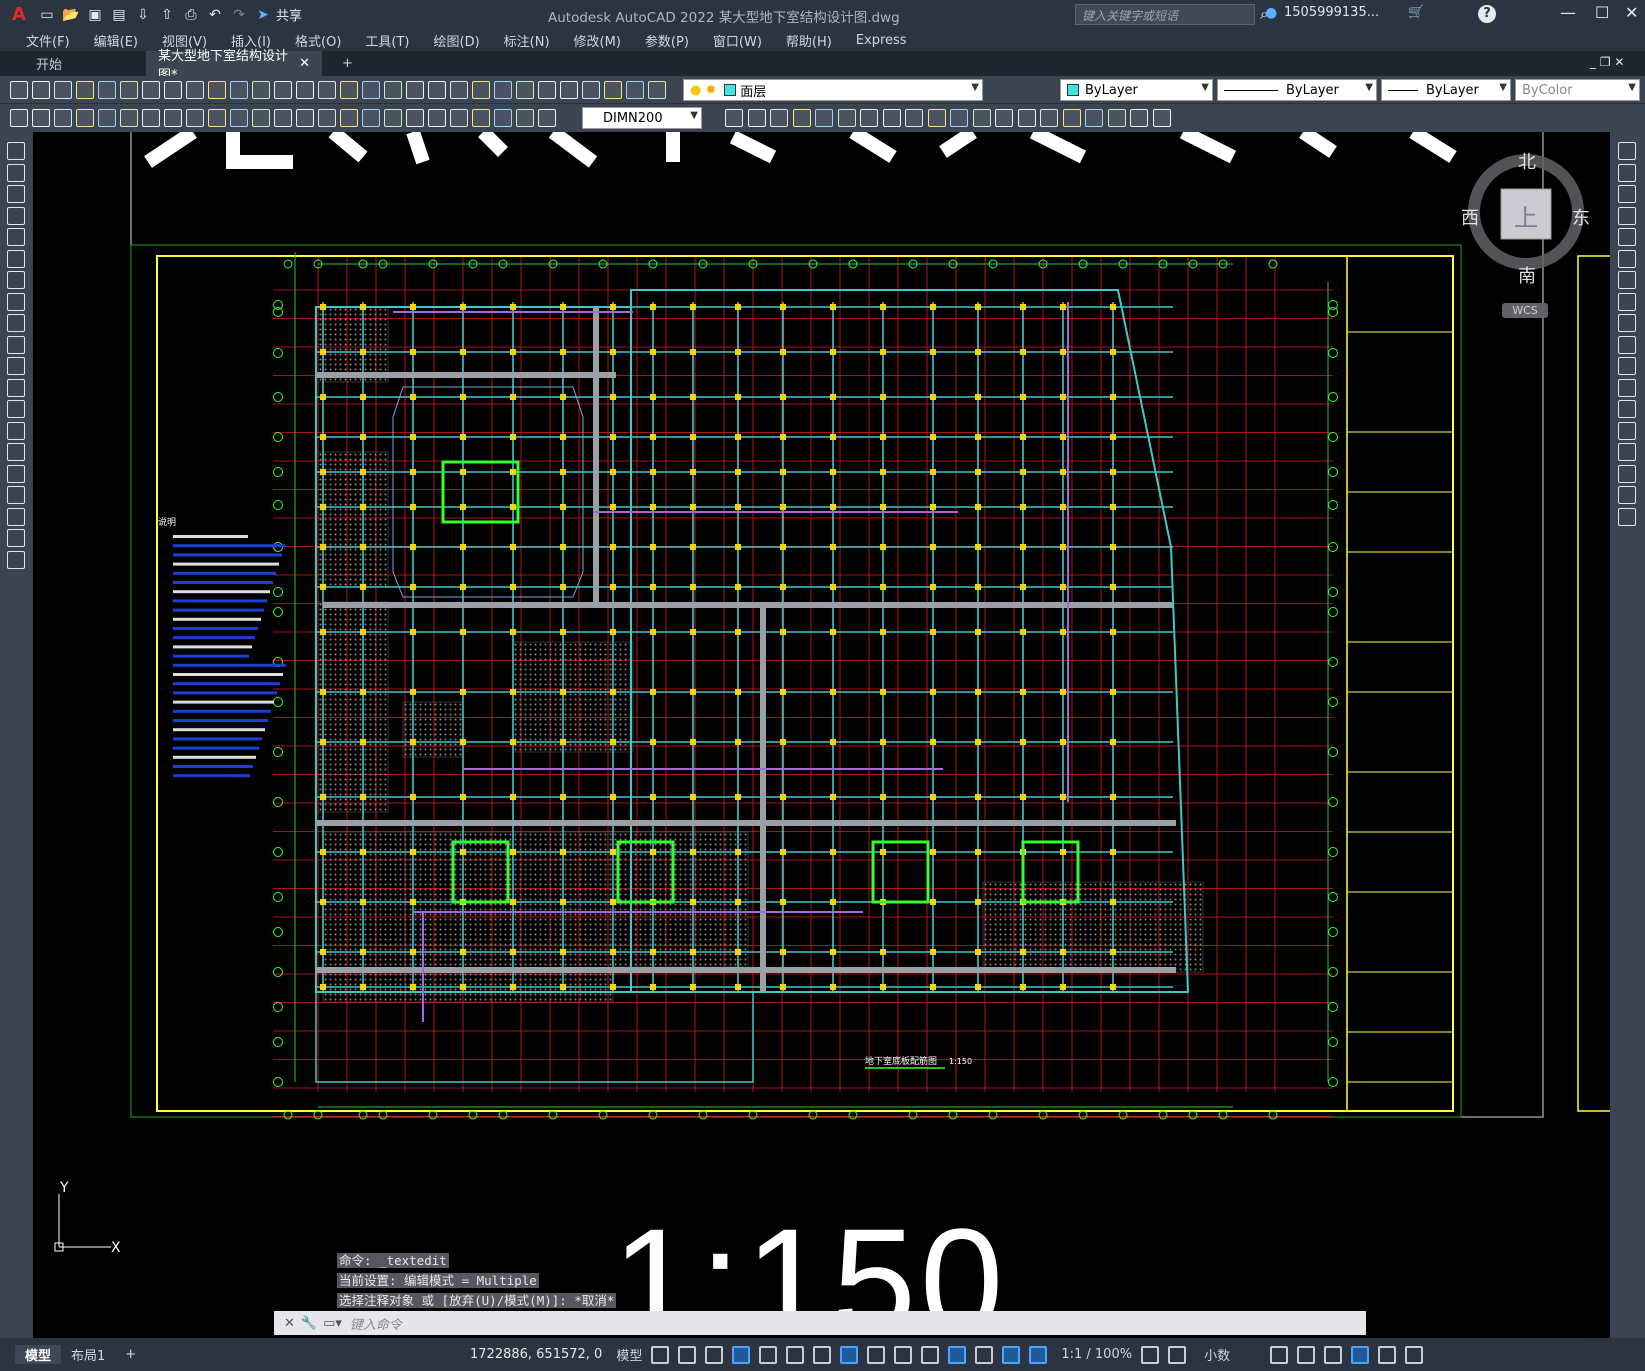 The width and height of the screenshot is (1645, 1371). What do you see at coordinates (1333, 1354) in the screenshot?
I see `isolate-objects-icon` at bounding box center [1333, 1354].